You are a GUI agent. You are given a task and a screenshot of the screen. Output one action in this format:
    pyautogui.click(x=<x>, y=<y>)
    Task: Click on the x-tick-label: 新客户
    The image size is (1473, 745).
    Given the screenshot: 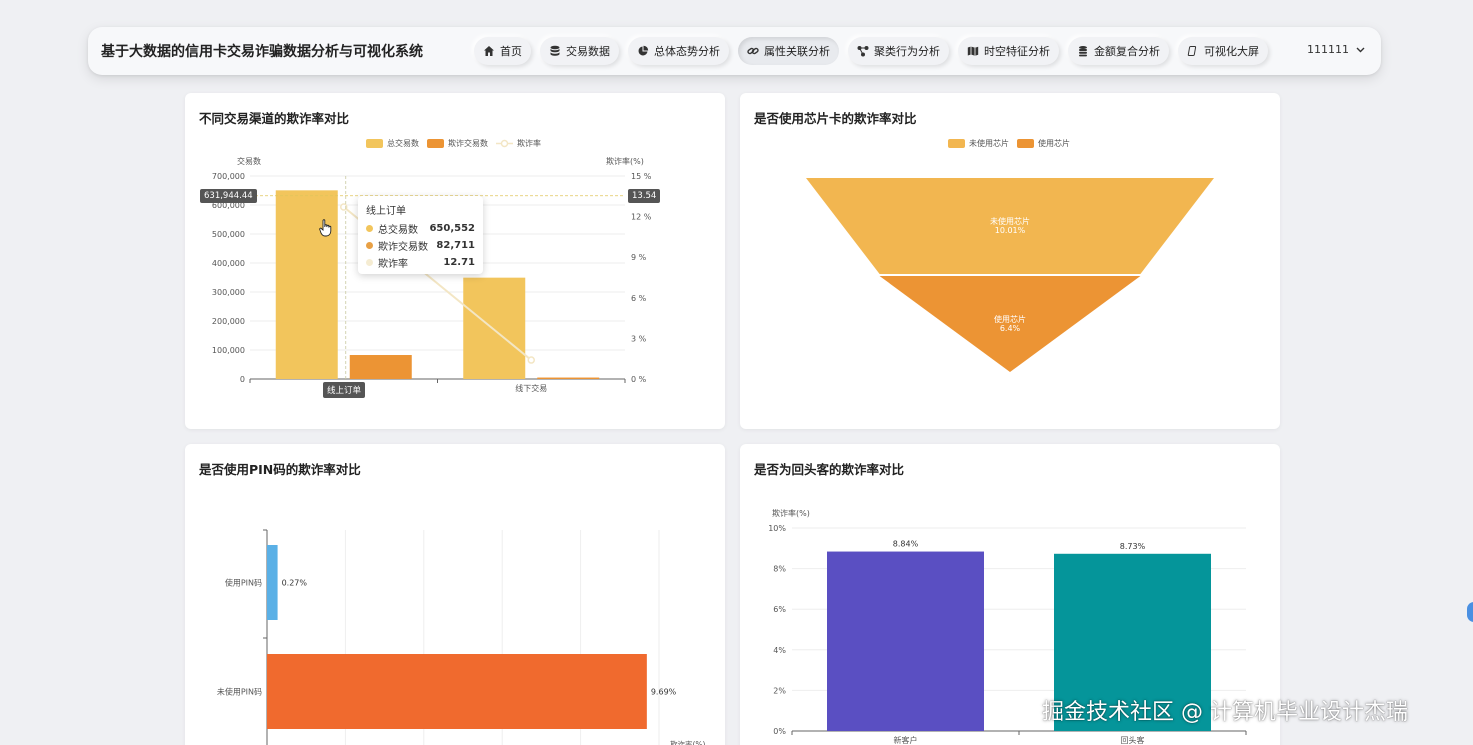 What is the action you would take?
    pyautogui.click(x=906, y=740)
    